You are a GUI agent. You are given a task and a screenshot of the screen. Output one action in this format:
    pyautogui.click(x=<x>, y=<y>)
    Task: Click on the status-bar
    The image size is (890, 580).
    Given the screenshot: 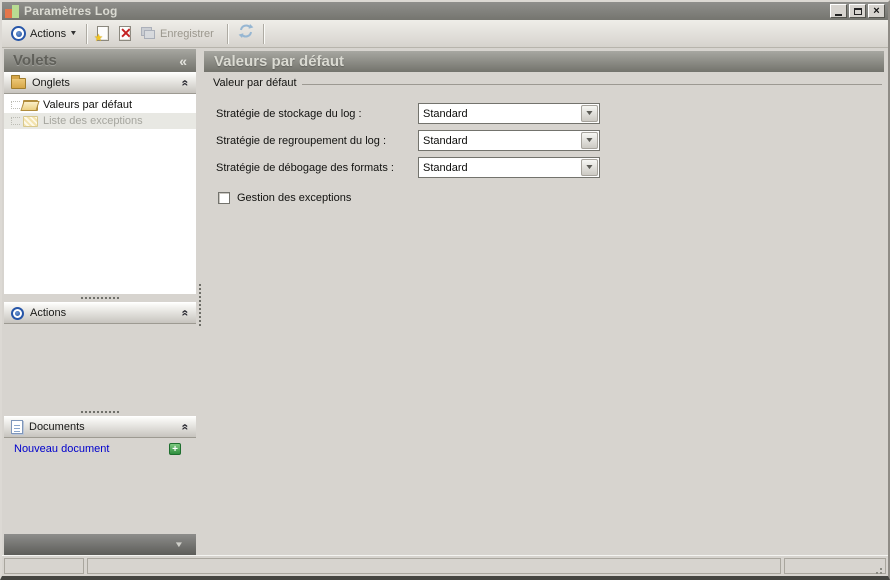 What is the action you would take?
    pyautogui.click(x=445, y=565)
    